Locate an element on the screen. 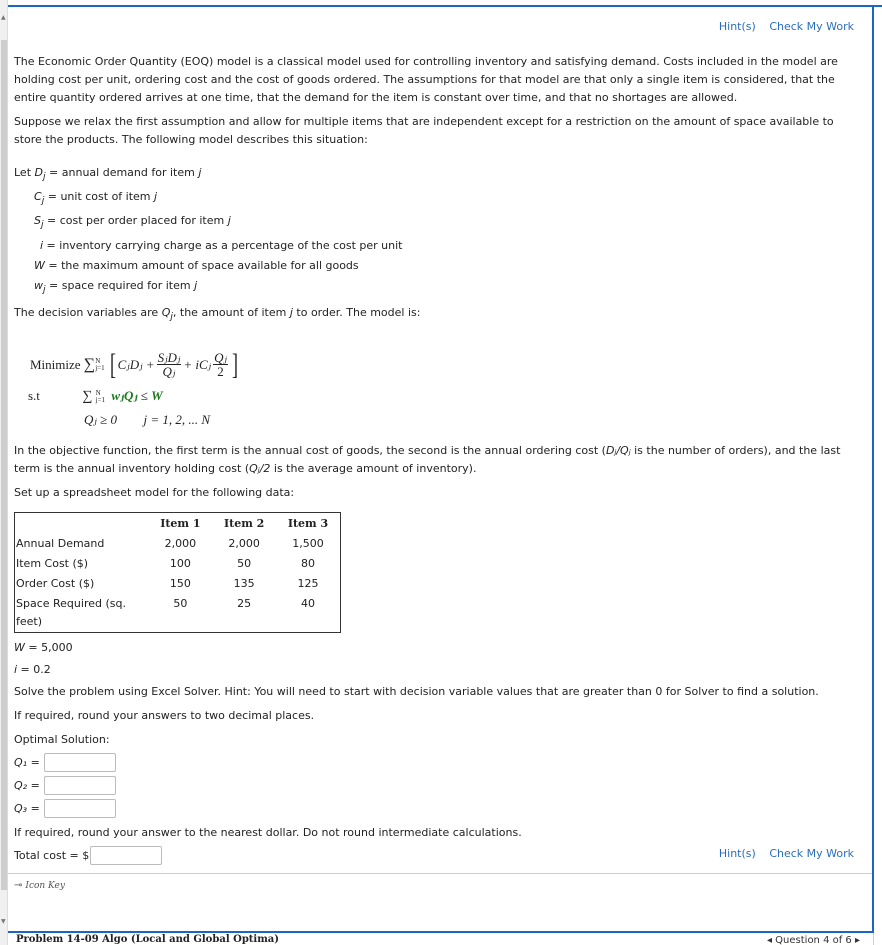 The height and width of the screenshot is (945, 882). right-bracket: ] is located at coordinates (234, 364).